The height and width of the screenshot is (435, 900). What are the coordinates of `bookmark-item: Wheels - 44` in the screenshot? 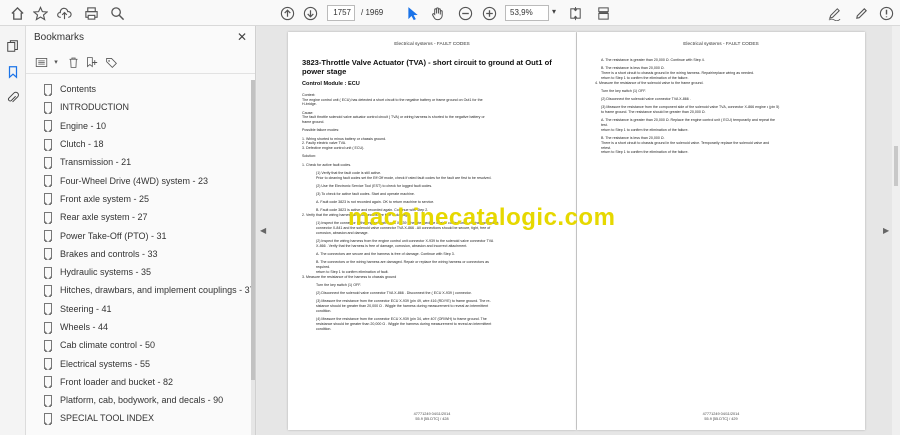 It's located at (140, 327).